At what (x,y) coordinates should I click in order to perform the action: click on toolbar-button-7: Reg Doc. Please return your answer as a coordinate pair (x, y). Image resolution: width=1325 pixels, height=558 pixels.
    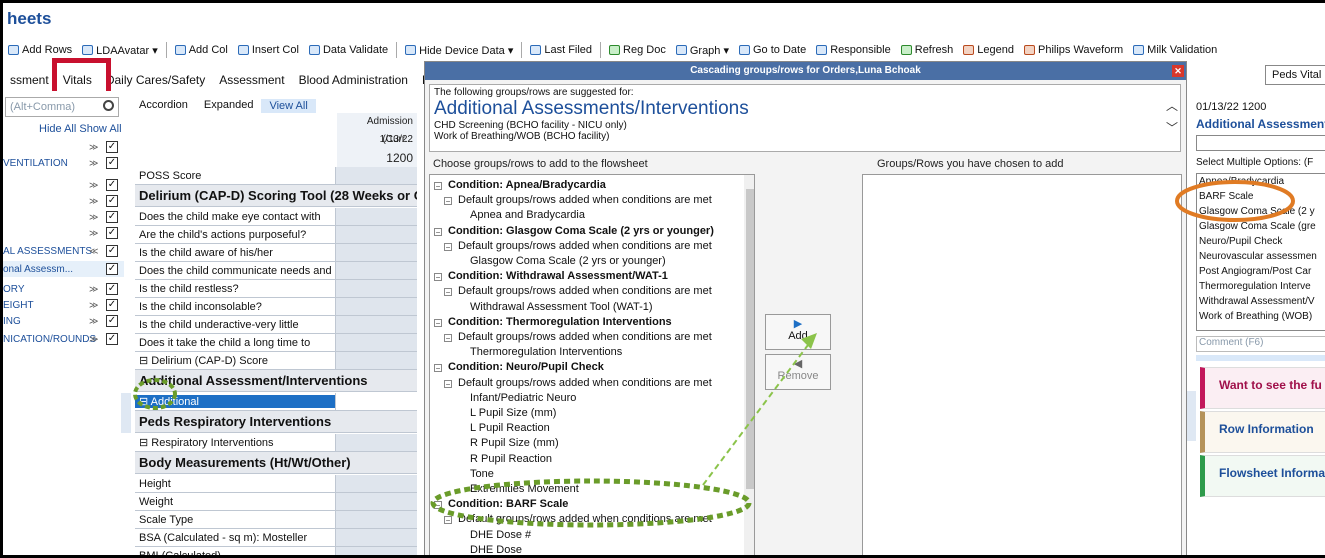
    Looking at the image, I should click on (637, 50).